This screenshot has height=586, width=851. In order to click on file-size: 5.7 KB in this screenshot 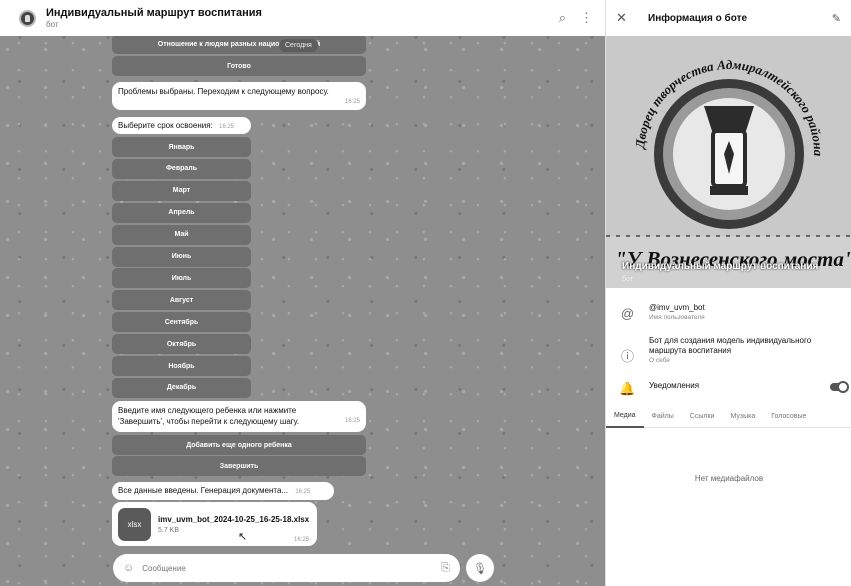, I will do `click(169, 530)`.